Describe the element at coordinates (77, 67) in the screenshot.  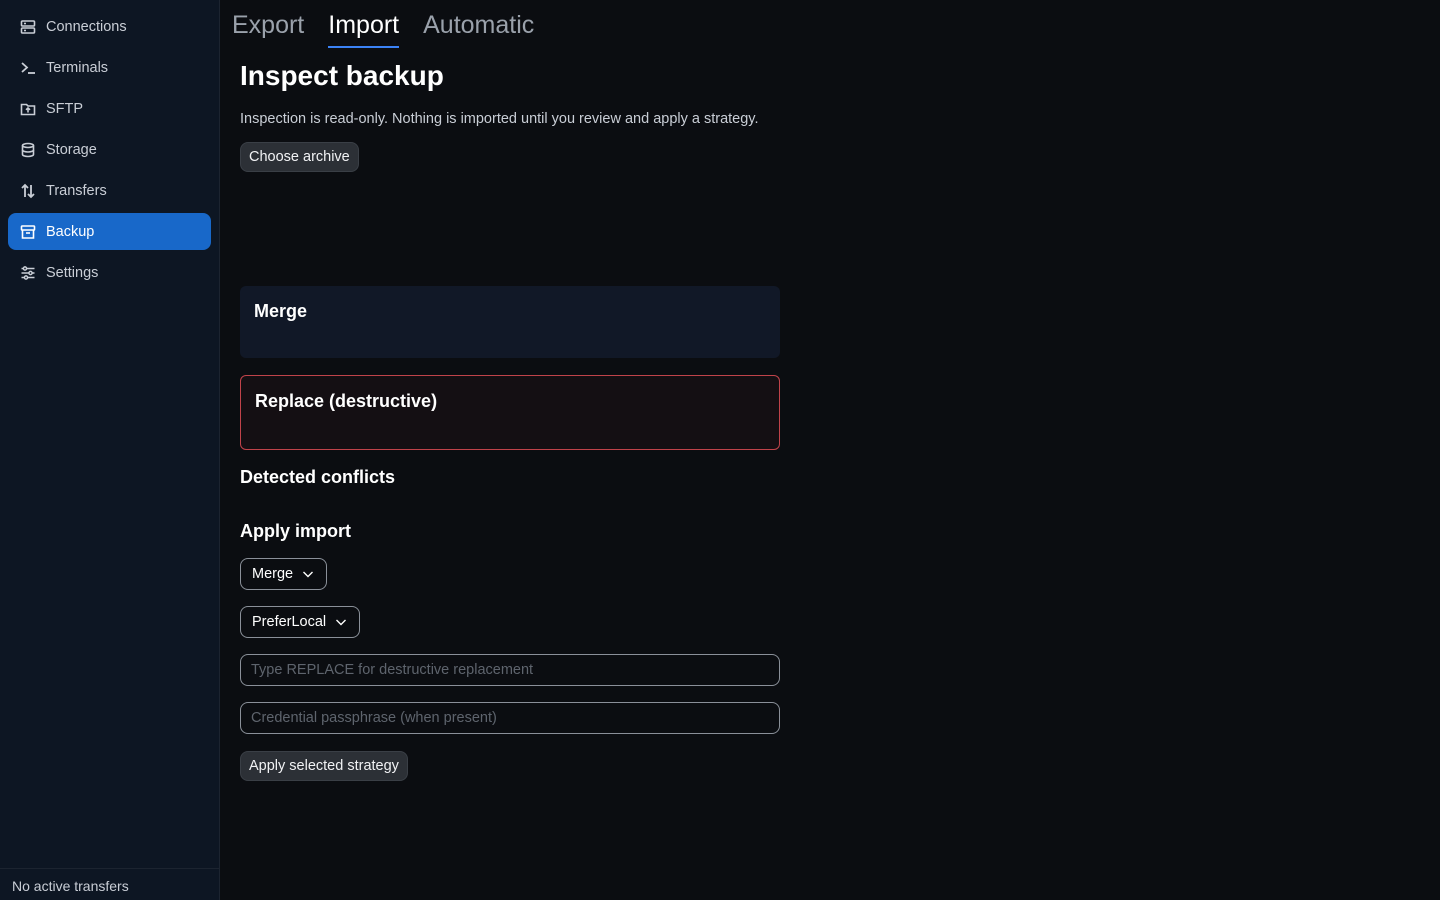
I see `sidebar-item-label: Terminals` at that location.